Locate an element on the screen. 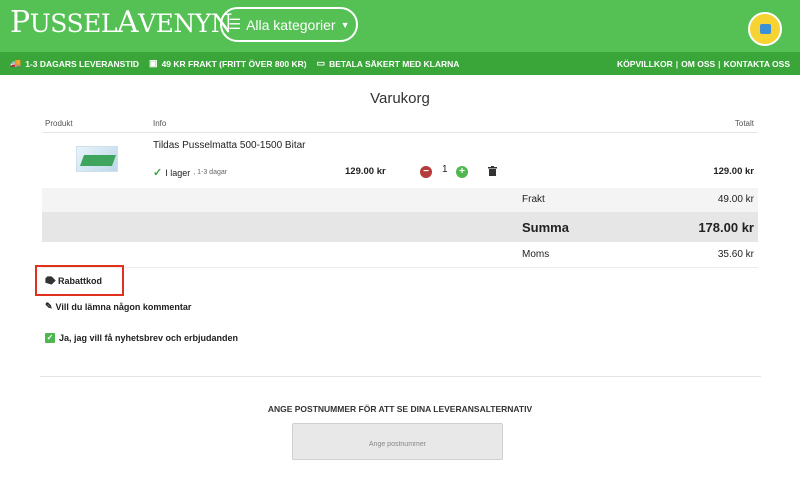  checkbox-checked-icon: ✓ is located at coordinates (50, 338).